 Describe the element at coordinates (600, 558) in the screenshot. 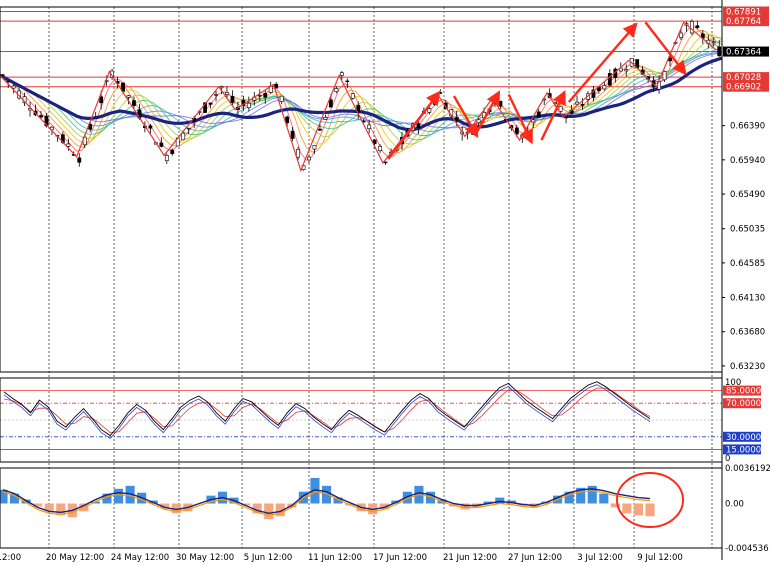

I see `x-tick-label: 3 Jul 12:00` at that location.